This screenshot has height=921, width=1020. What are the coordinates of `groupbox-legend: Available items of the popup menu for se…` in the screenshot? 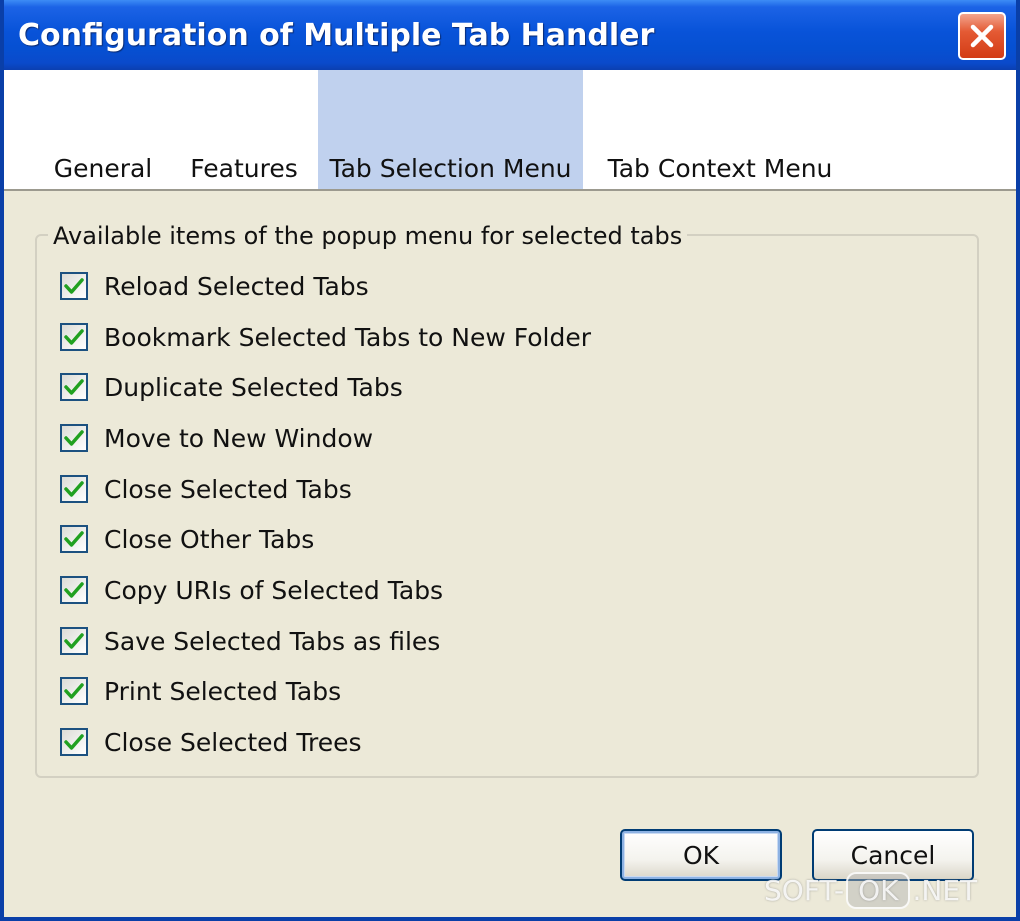 It's located at (368, 236).